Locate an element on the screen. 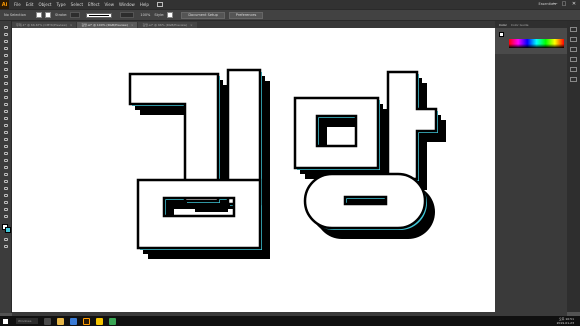 The height and width of the screenshot is (326, 580). windows-logo-icon is located at coordinates (5, 321).